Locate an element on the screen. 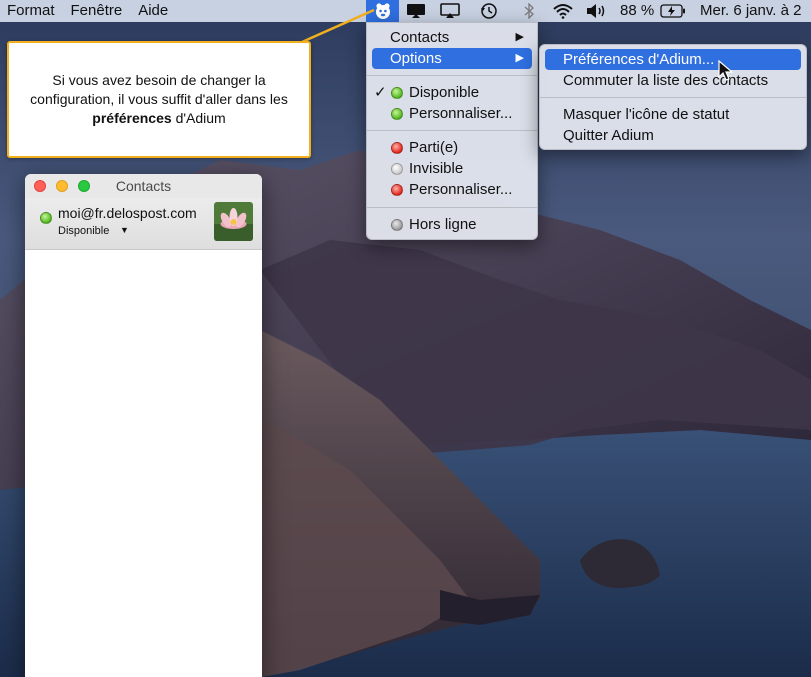 The width and height of the screenshot is (811, 677). display-icon is located at coordinates (416, 11).